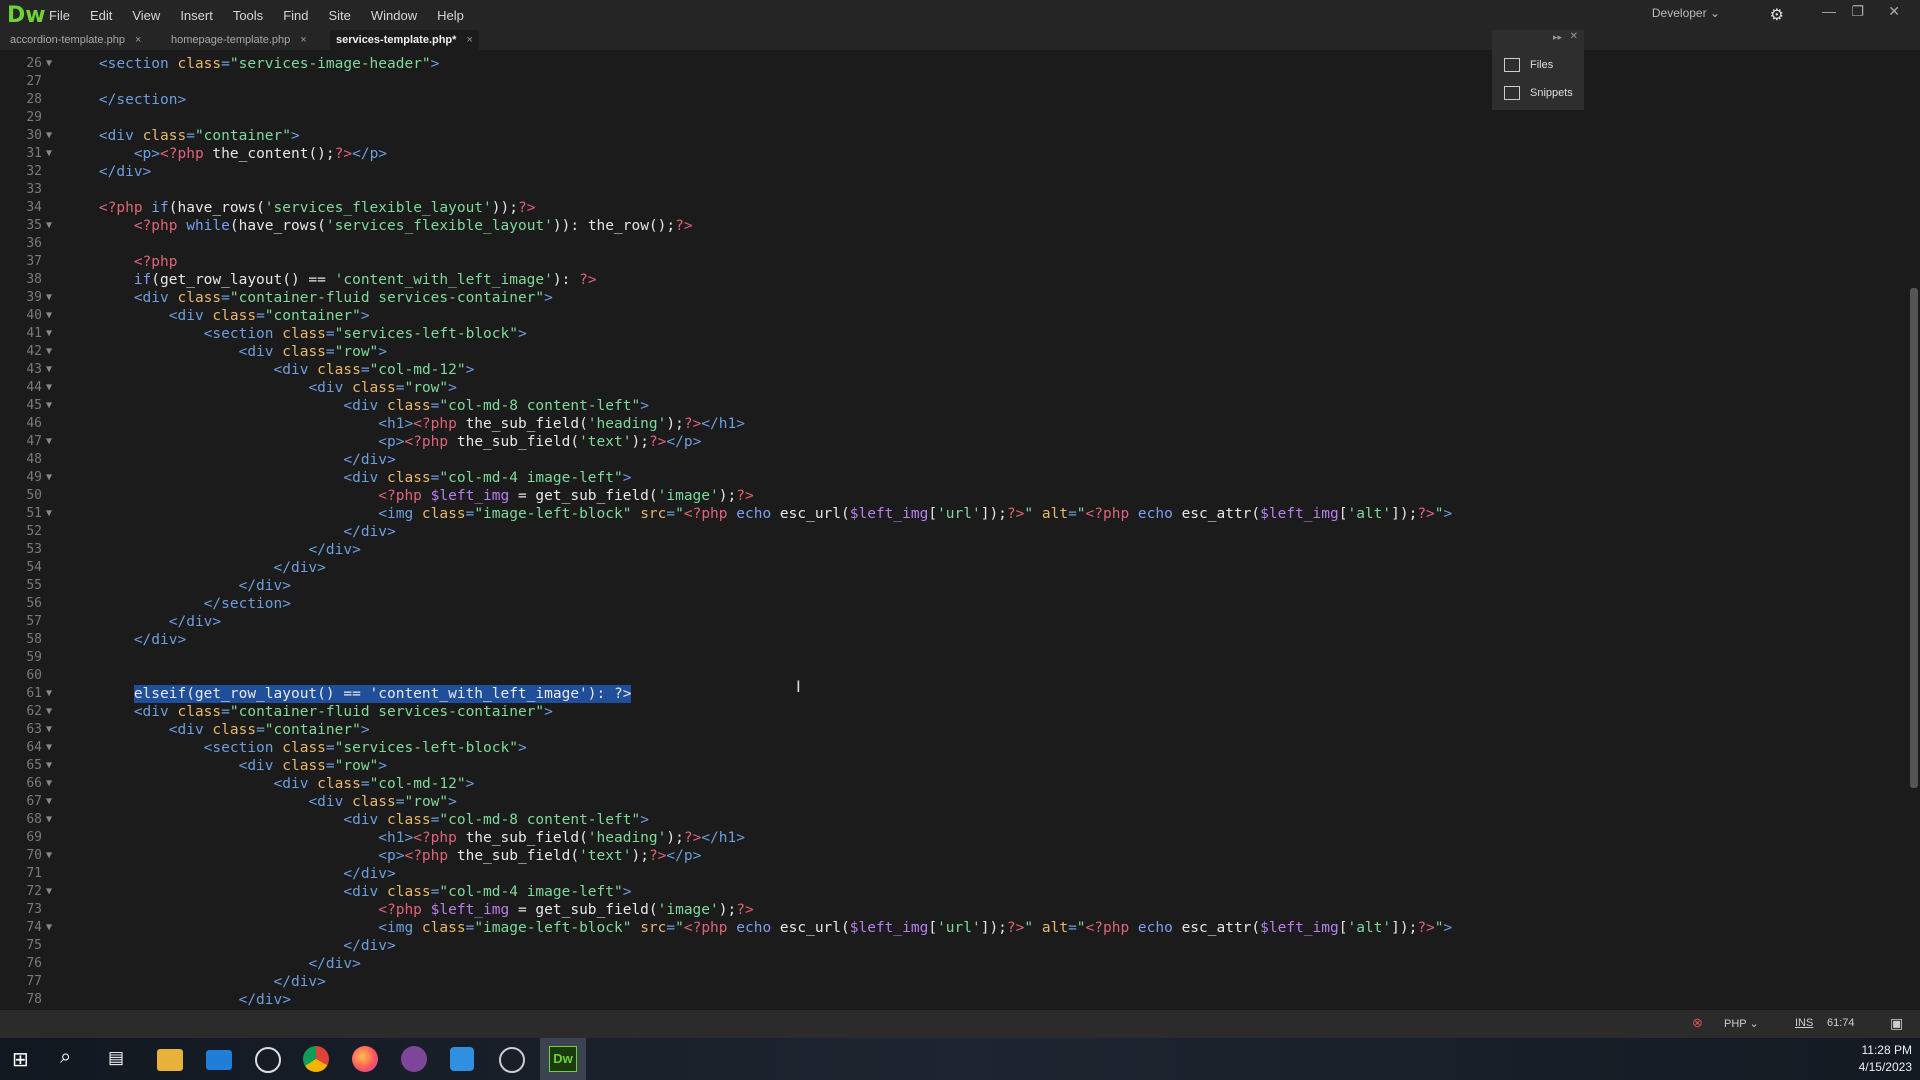  I want to click on code-line: 72 ▼ <div class="col-md-4 image-left">, so click(950, 892).